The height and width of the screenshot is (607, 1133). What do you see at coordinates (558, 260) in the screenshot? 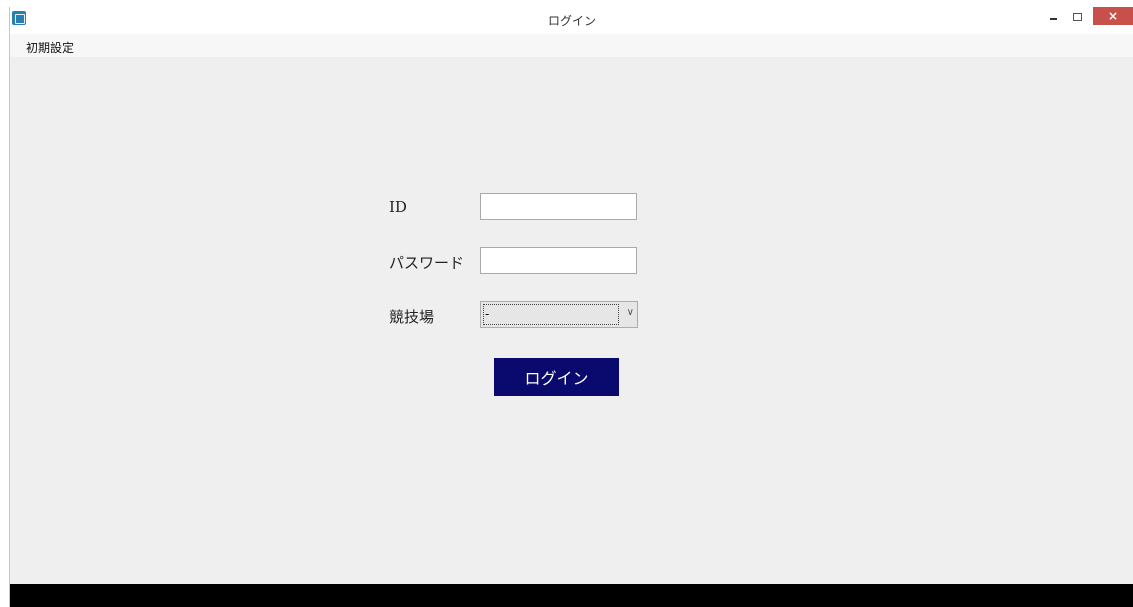
I see `password-input` at bounding box center [558, 260].